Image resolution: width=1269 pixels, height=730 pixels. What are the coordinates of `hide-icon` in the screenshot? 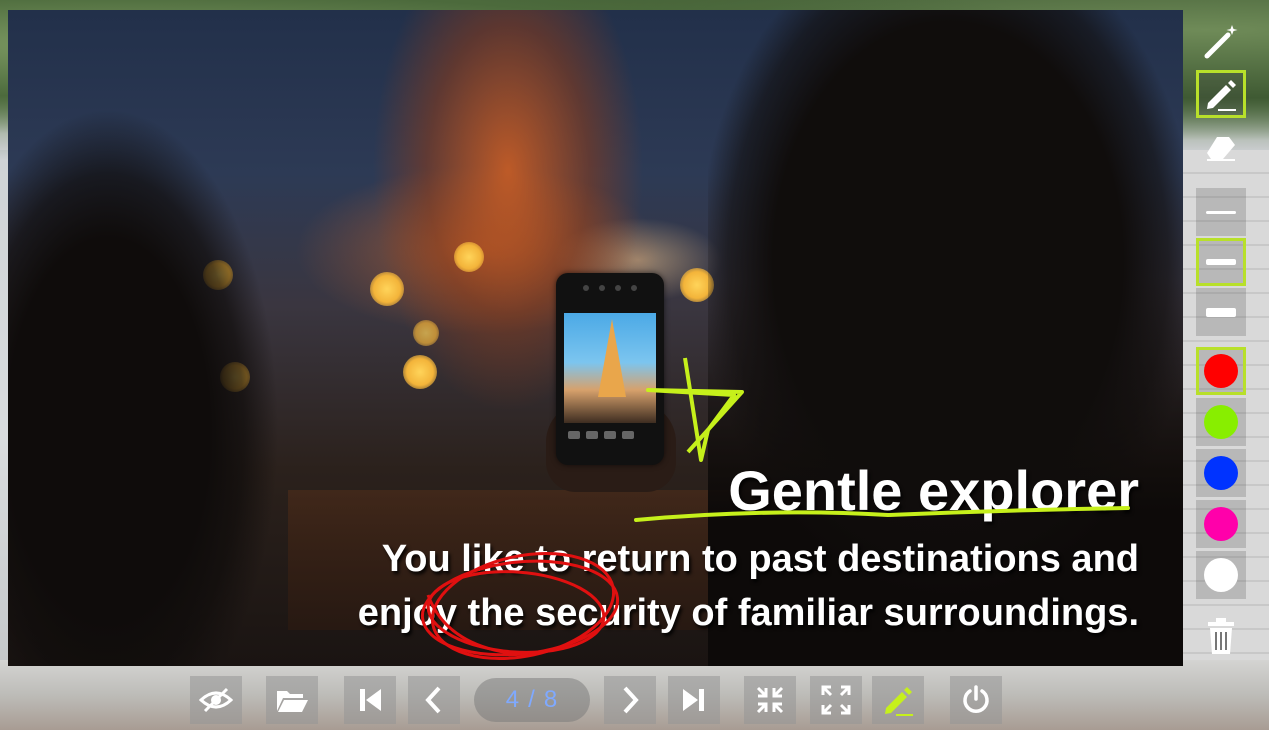 It's located at (216, 700).